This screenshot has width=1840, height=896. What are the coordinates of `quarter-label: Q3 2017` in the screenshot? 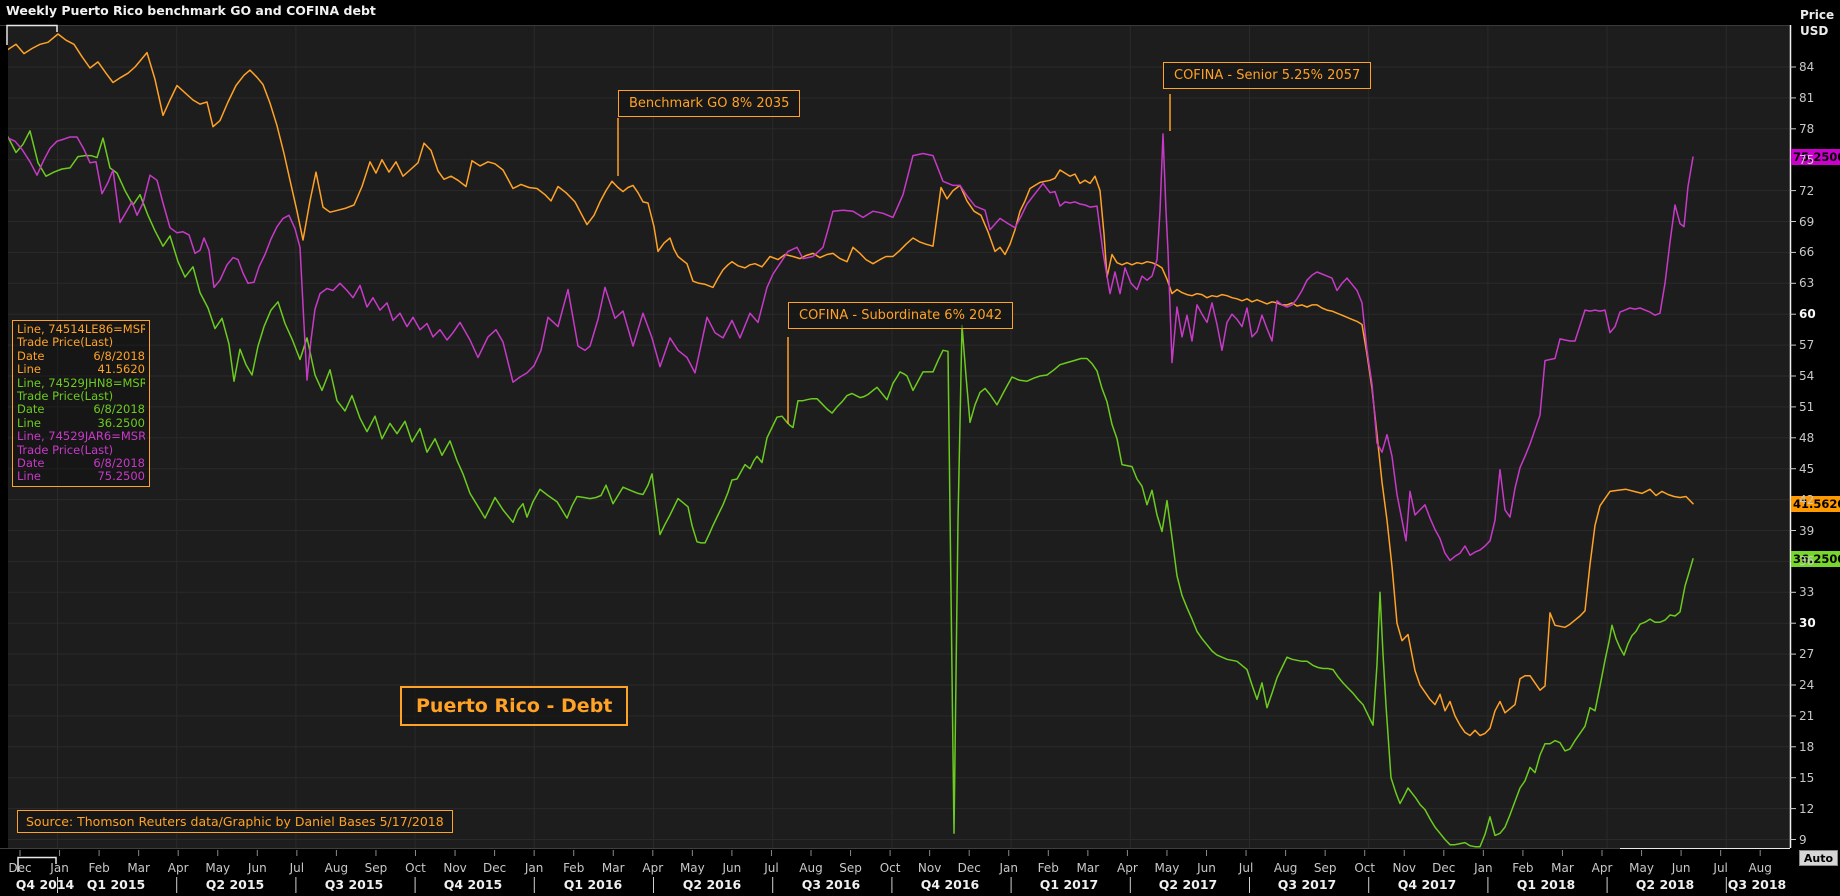 It's located at (1307, 884).